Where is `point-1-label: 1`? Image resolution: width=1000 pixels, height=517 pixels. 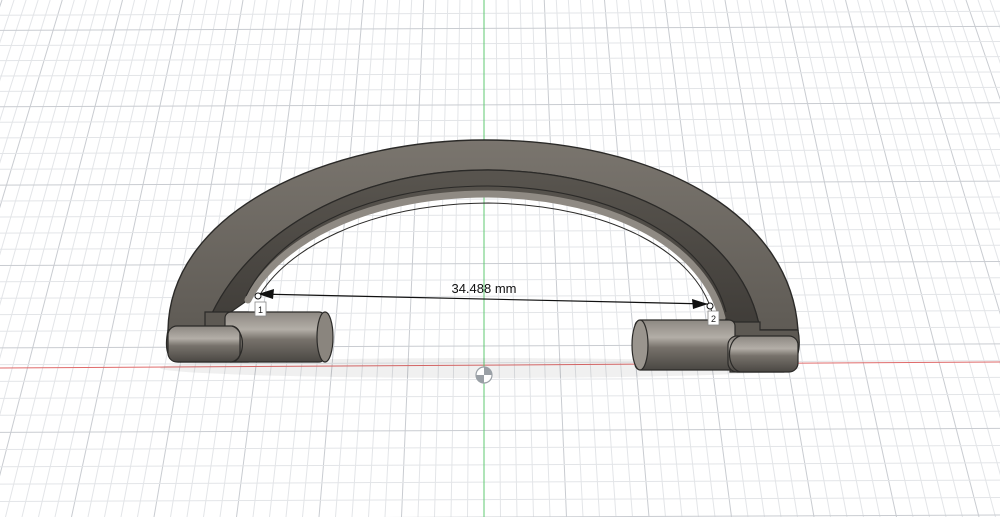
point-1-label: 1 is located at coordinates (260, 310).